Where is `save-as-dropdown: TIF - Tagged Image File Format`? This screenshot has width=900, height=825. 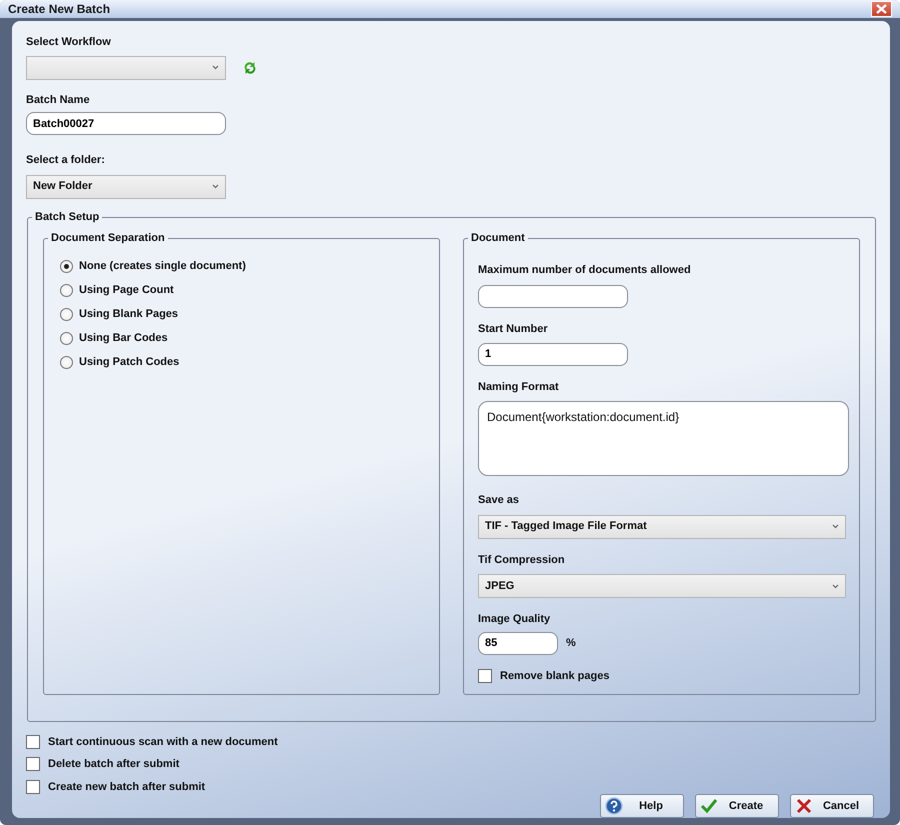
save-as-dropdown: TIF - Tagged Image File Format is located at coordinates (662, 526).